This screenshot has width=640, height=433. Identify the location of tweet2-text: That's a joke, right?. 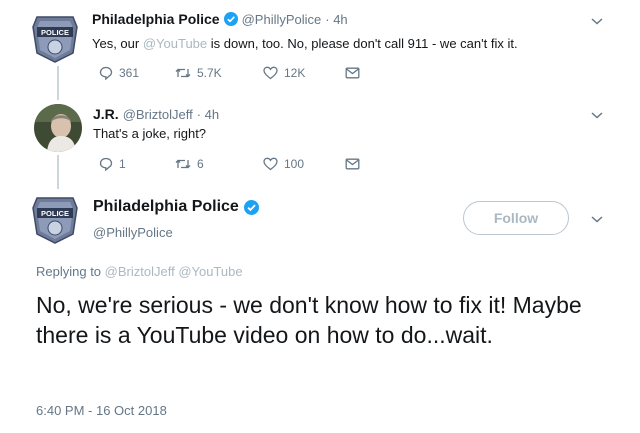
(150, 133).